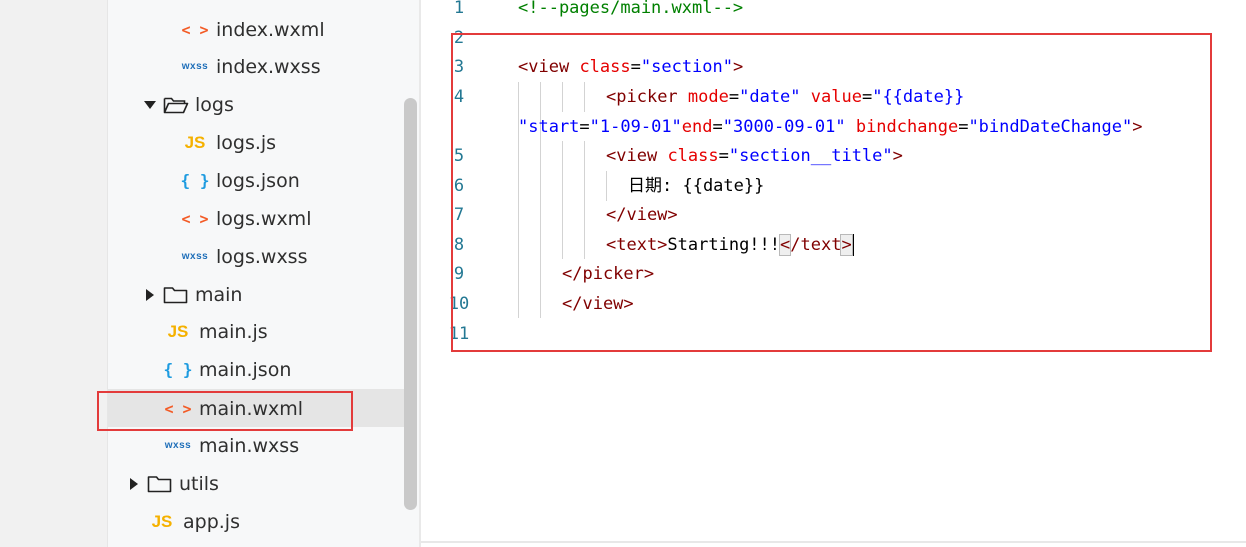  I want to click on file-label: index.wxss, so click(268, 66).